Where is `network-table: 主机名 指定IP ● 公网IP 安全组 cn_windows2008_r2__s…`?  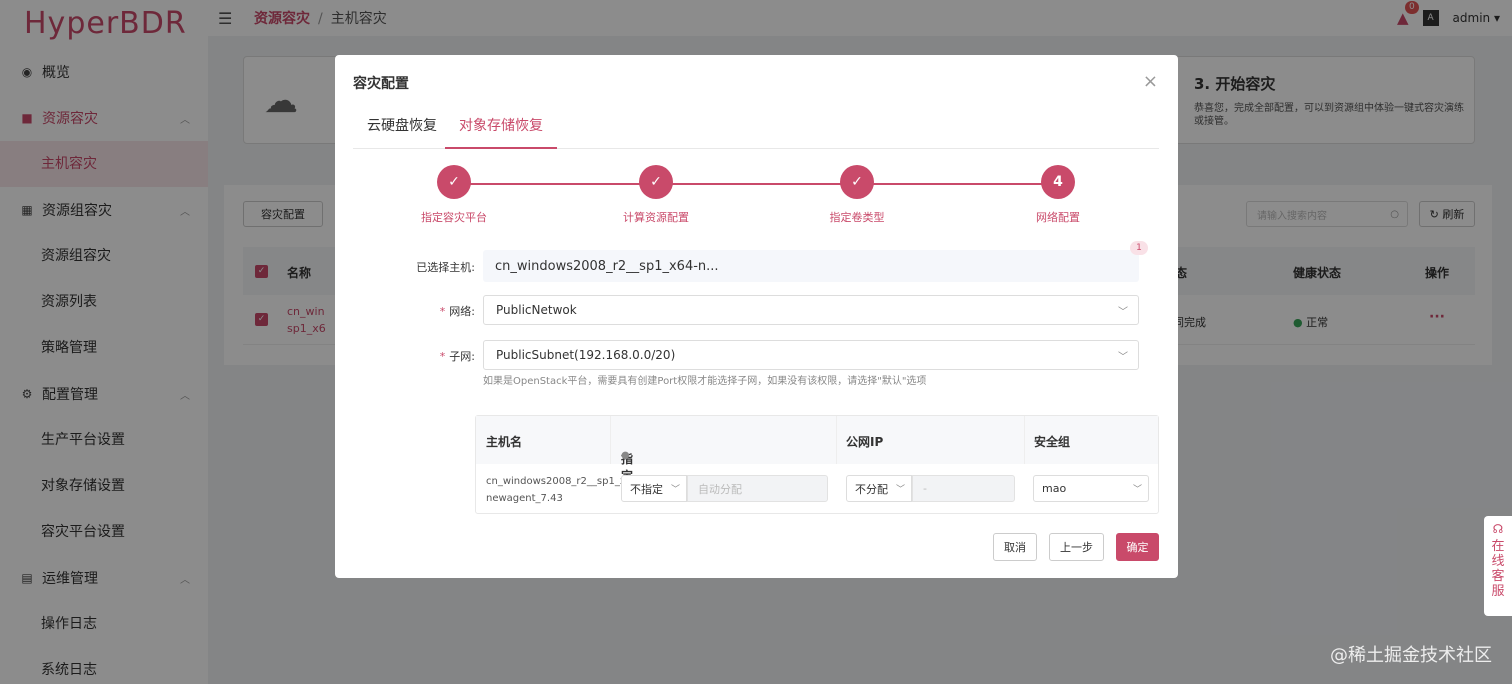
network-table: 主机名 指定IP ● 公网IP 安全组 cn_windows2008_r2__s… is located at coordinates (817, 464).